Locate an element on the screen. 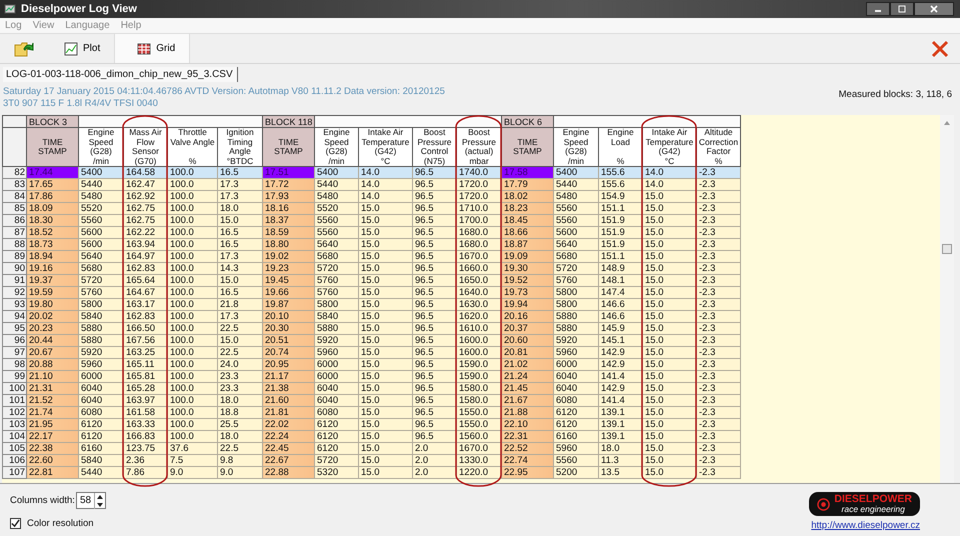  table-cell: 17.93 is located at coordinates (288, 196).